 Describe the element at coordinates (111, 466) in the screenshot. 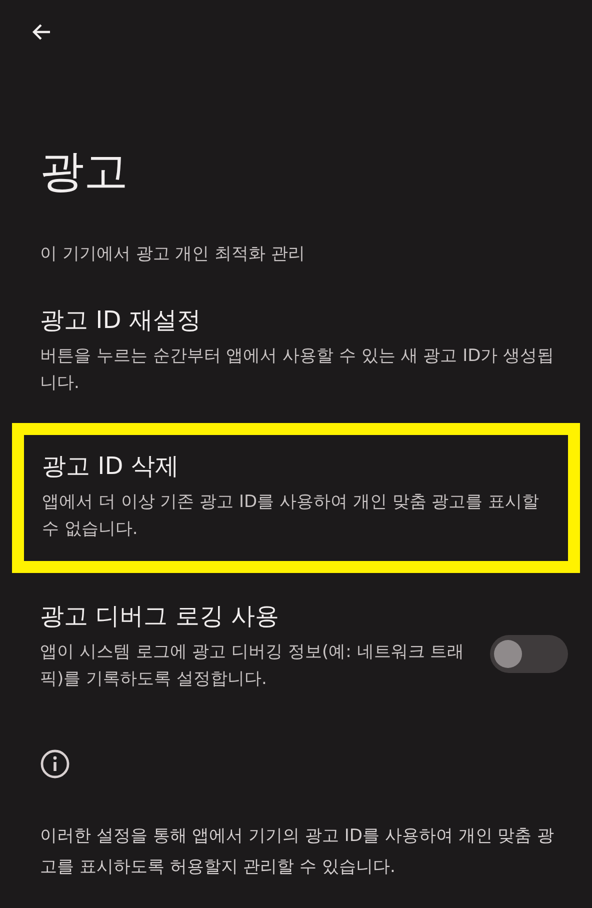

I see `setting-title: 광고 ID 삭제` at that location.